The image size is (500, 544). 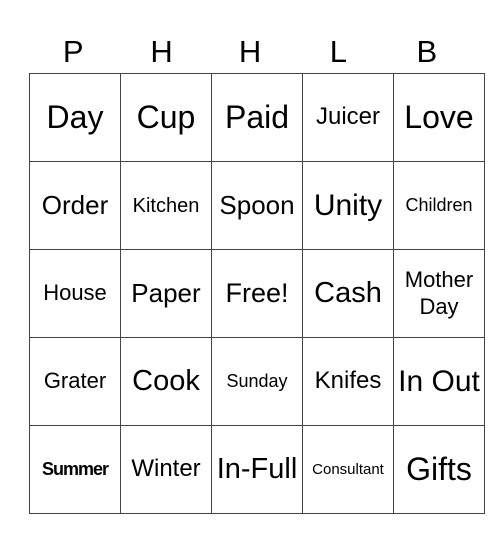 I want to click on bingo-row: Order Kitchen Spoon Unity Children, so click(x=257, y=205).